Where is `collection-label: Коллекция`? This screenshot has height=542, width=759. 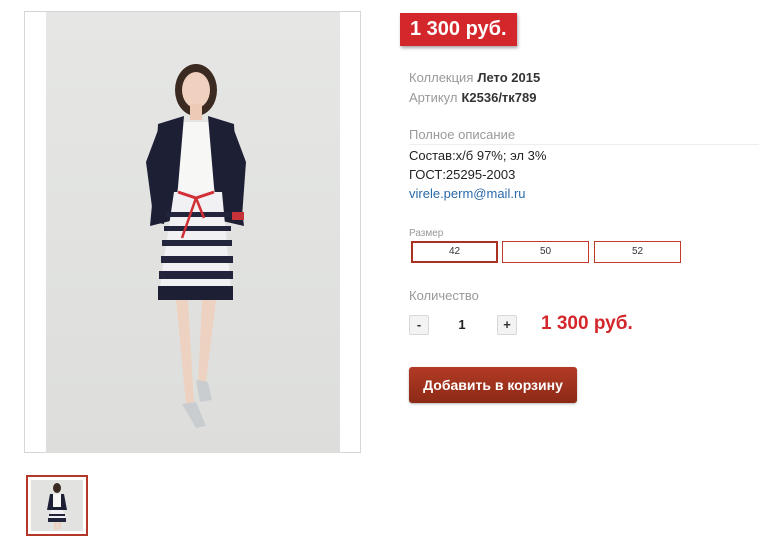
collection-label: Коллекция is located at coordinates (441, 77).